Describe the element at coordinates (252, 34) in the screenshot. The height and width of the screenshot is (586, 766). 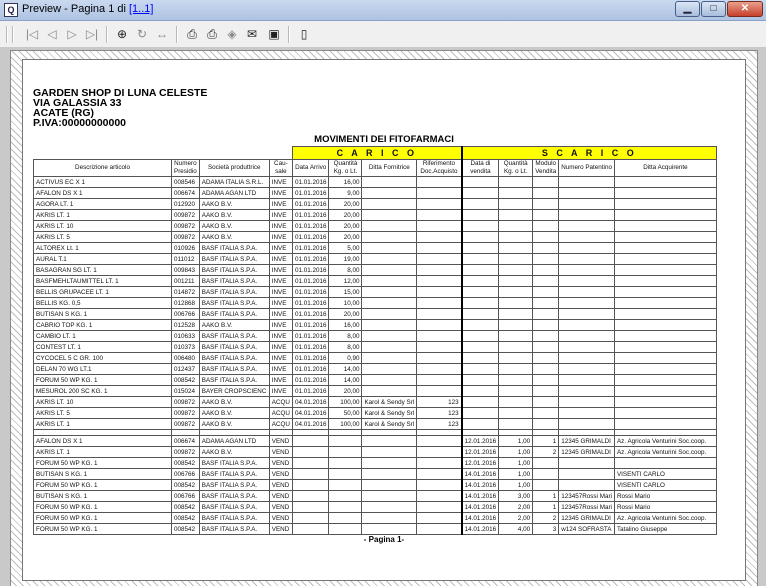
I see `email-icon: ✉` at that location.